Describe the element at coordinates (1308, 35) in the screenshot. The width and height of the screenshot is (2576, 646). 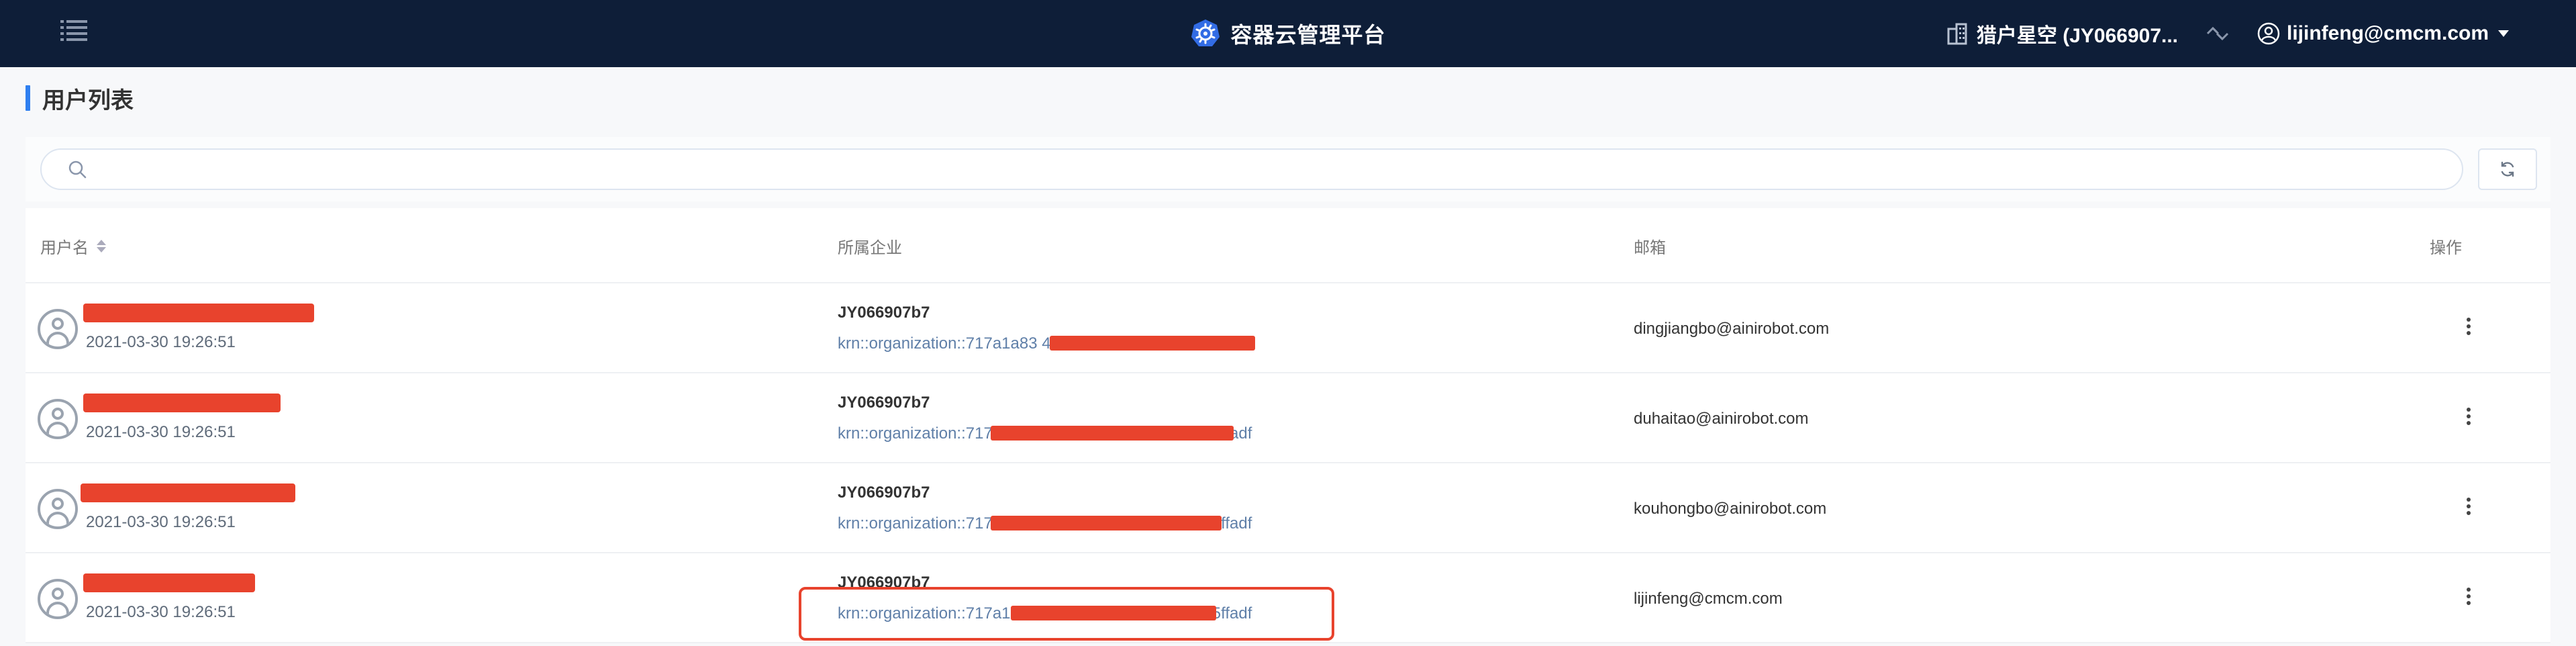
I see `app-title: 容器云管理平台` at that location.